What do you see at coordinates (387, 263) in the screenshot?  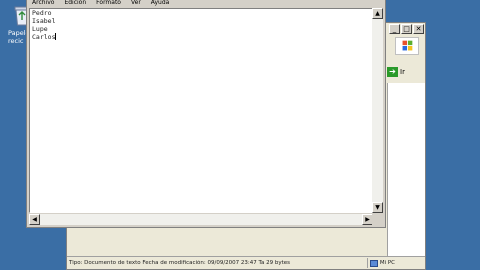 I see `status-location-label: Mi PC` at bounding box center [387, 263].